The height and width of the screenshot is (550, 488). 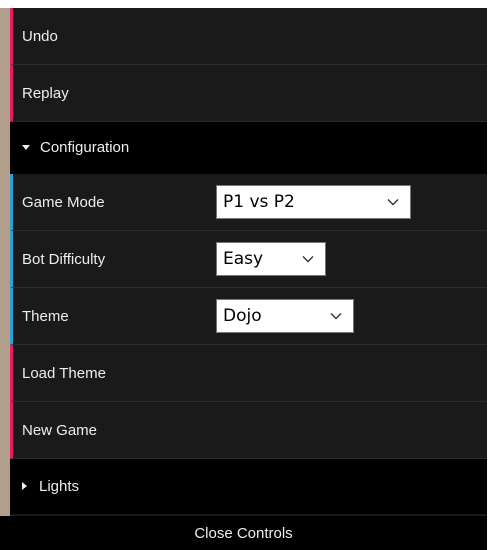 I want to click on game-mode-value: P1 vs P2, so click(x=259, y=202).